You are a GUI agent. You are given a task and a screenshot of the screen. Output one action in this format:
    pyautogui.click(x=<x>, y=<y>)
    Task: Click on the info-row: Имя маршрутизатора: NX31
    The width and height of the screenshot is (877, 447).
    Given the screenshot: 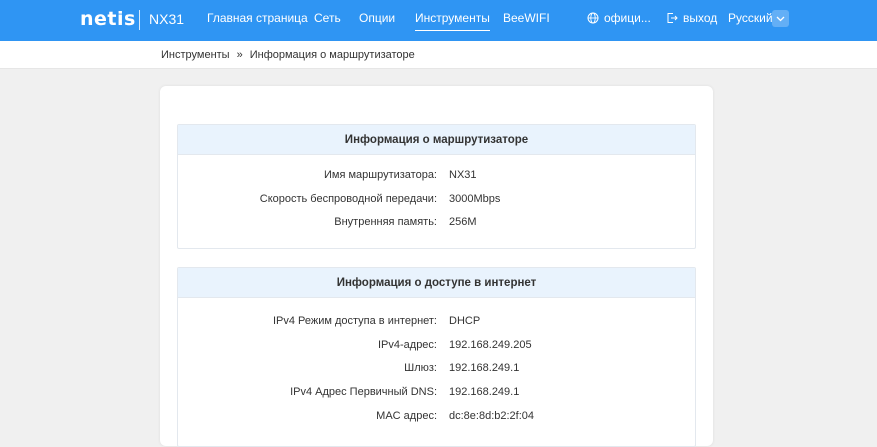 What is the action you would take?
    pyautogui.click(x=436, y=176)
    